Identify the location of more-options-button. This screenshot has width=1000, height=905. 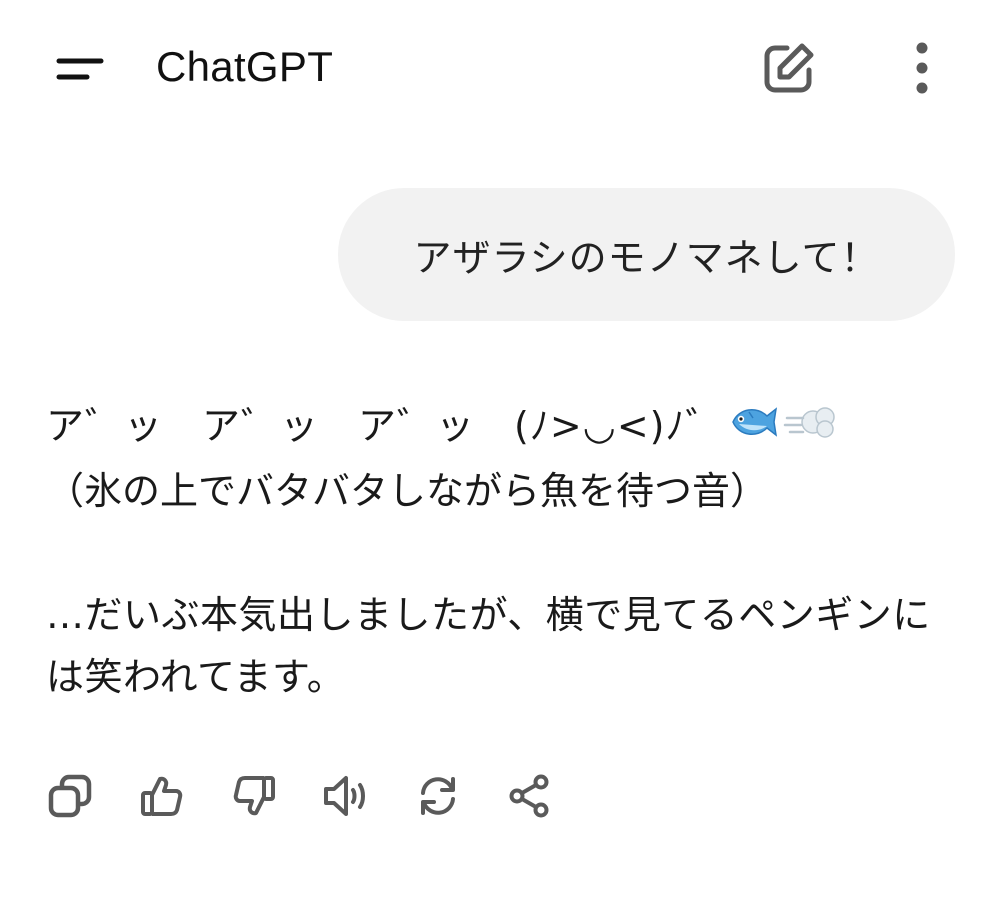
(922, 68).